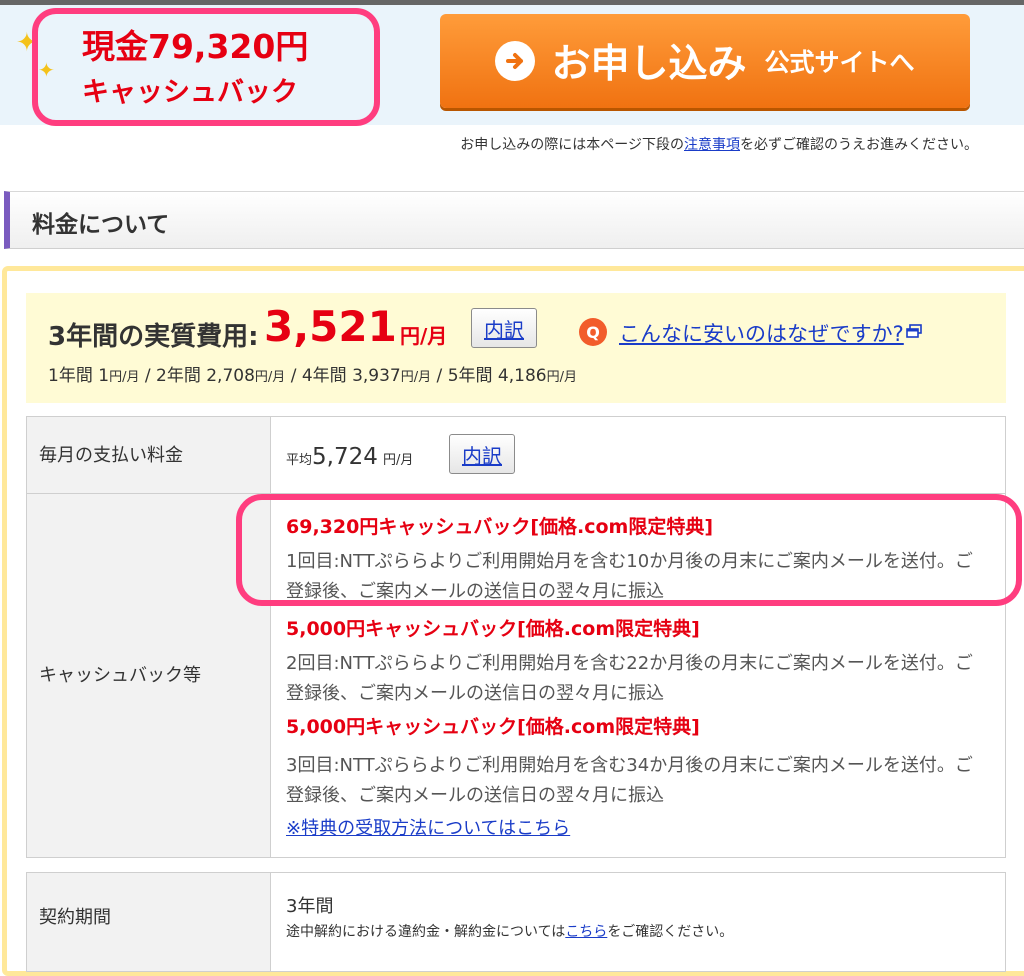 The image size is (1024, 976). I want to click on contract-period-header: 契約期間, so click(75, 917).